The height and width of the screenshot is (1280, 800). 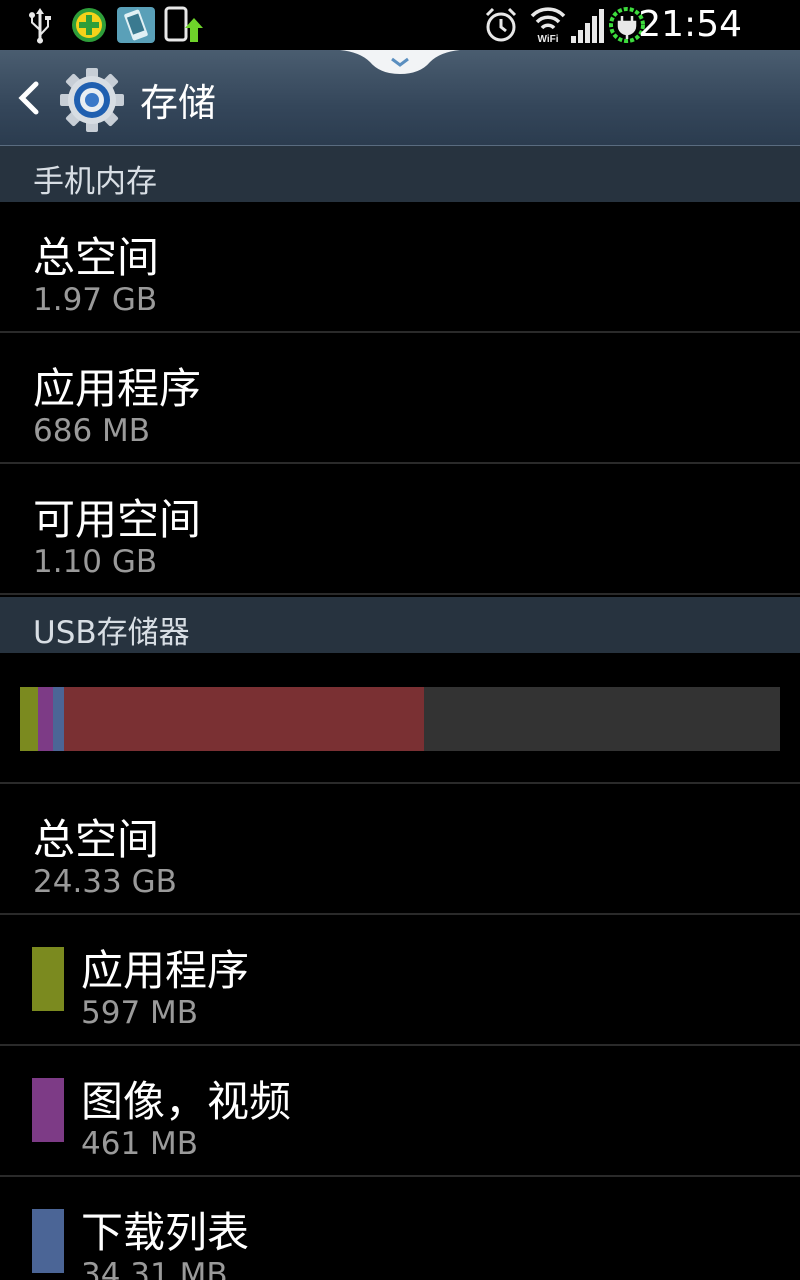 I want to click on plus-app-icon, so click(x=89, y=25).